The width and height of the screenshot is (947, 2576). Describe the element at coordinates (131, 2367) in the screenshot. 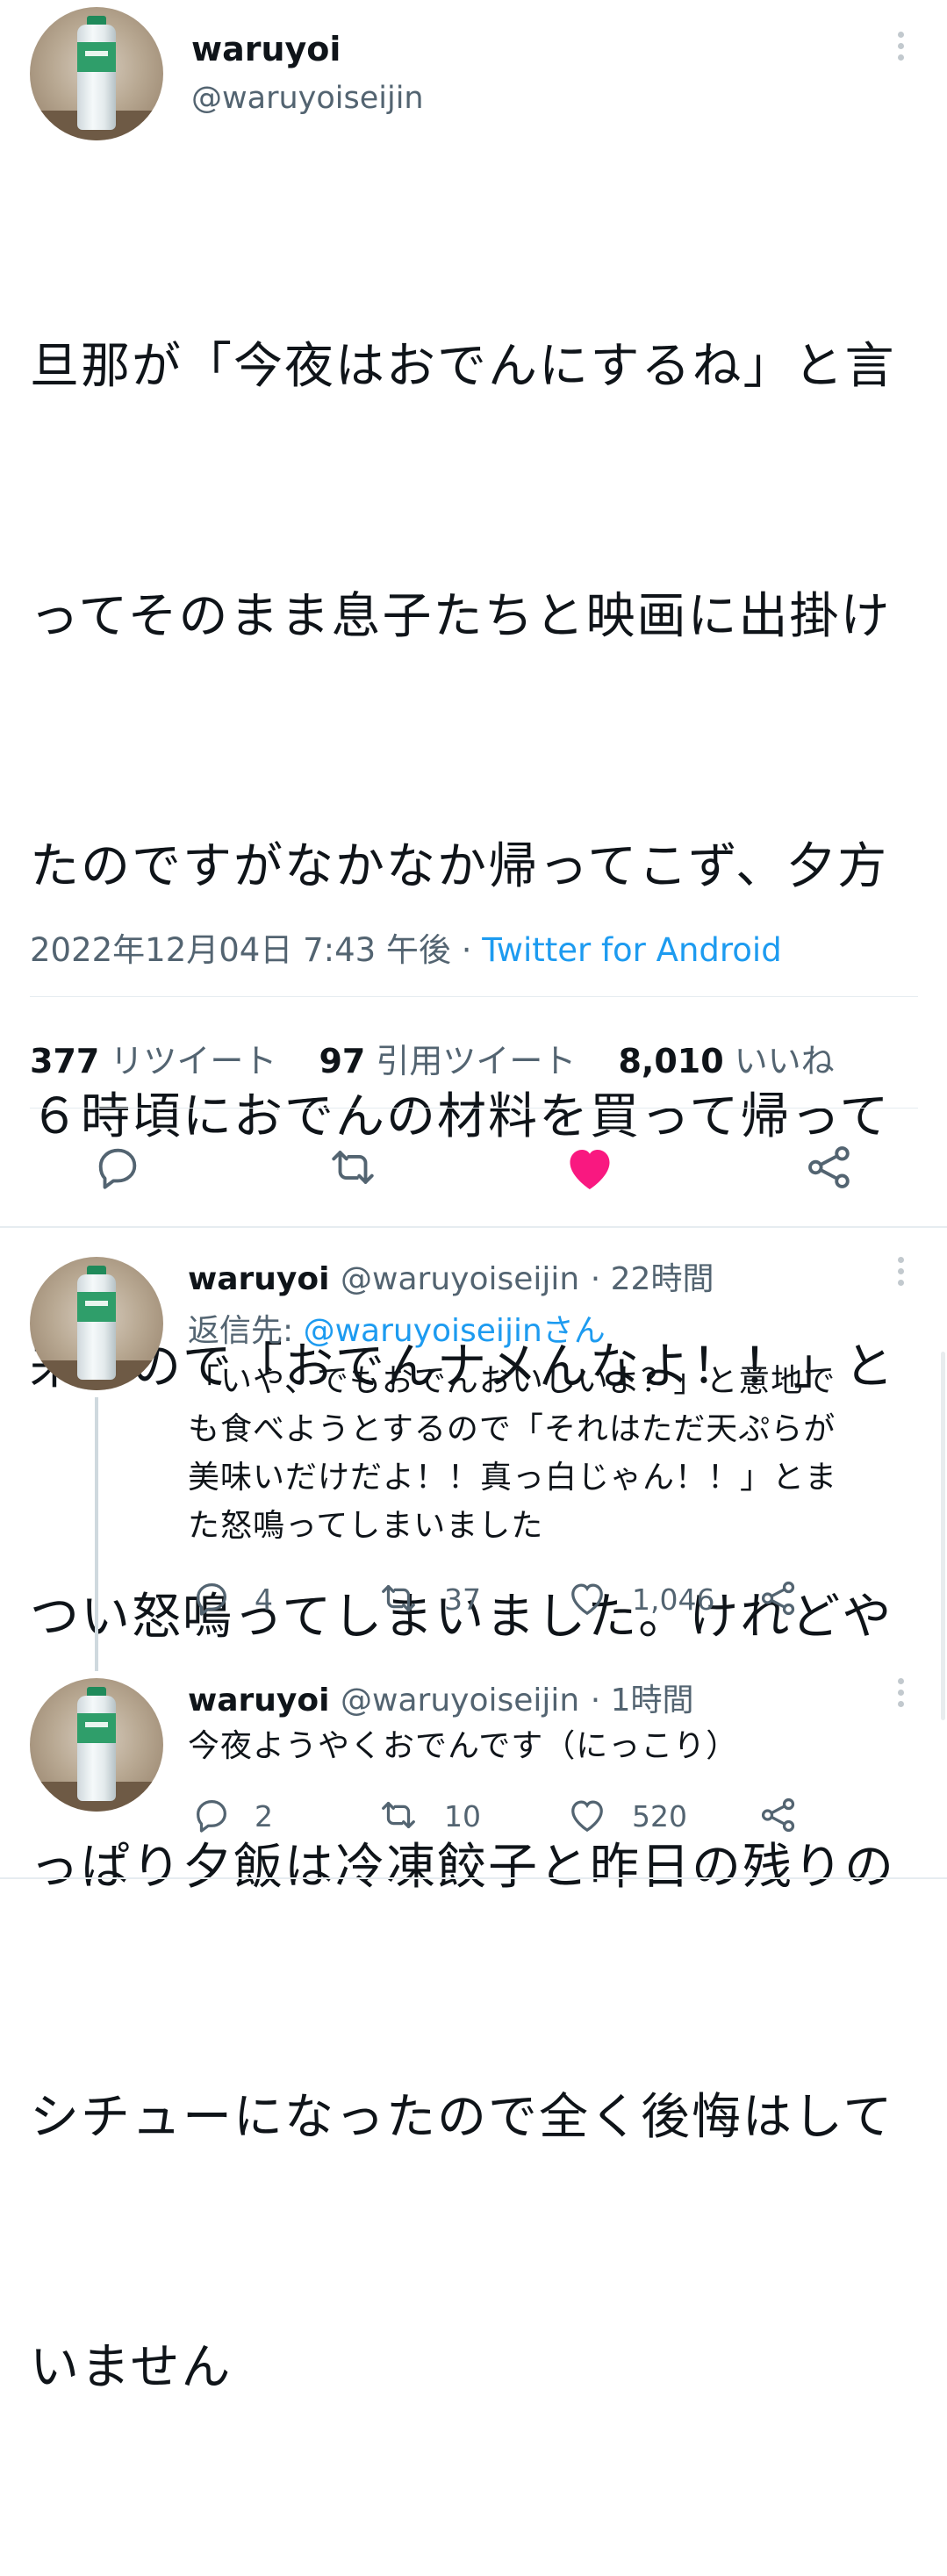

I see `tweet-line: いません` at that location.